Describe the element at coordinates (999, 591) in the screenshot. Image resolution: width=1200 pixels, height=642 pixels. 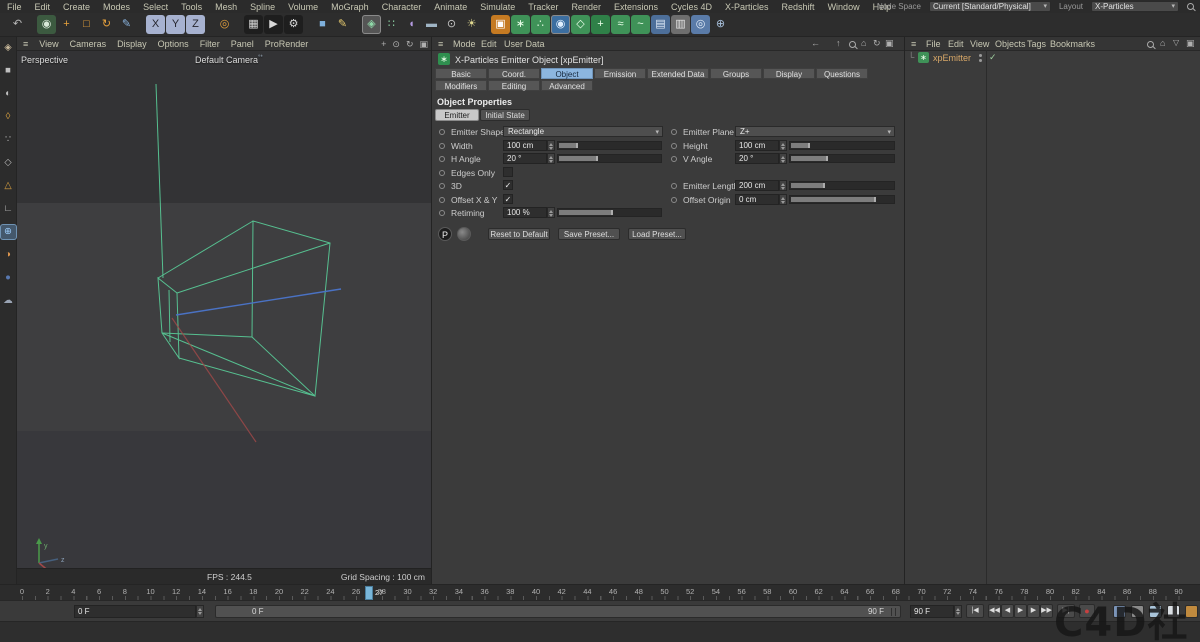
I see `ruler-tick: 76` at that location.